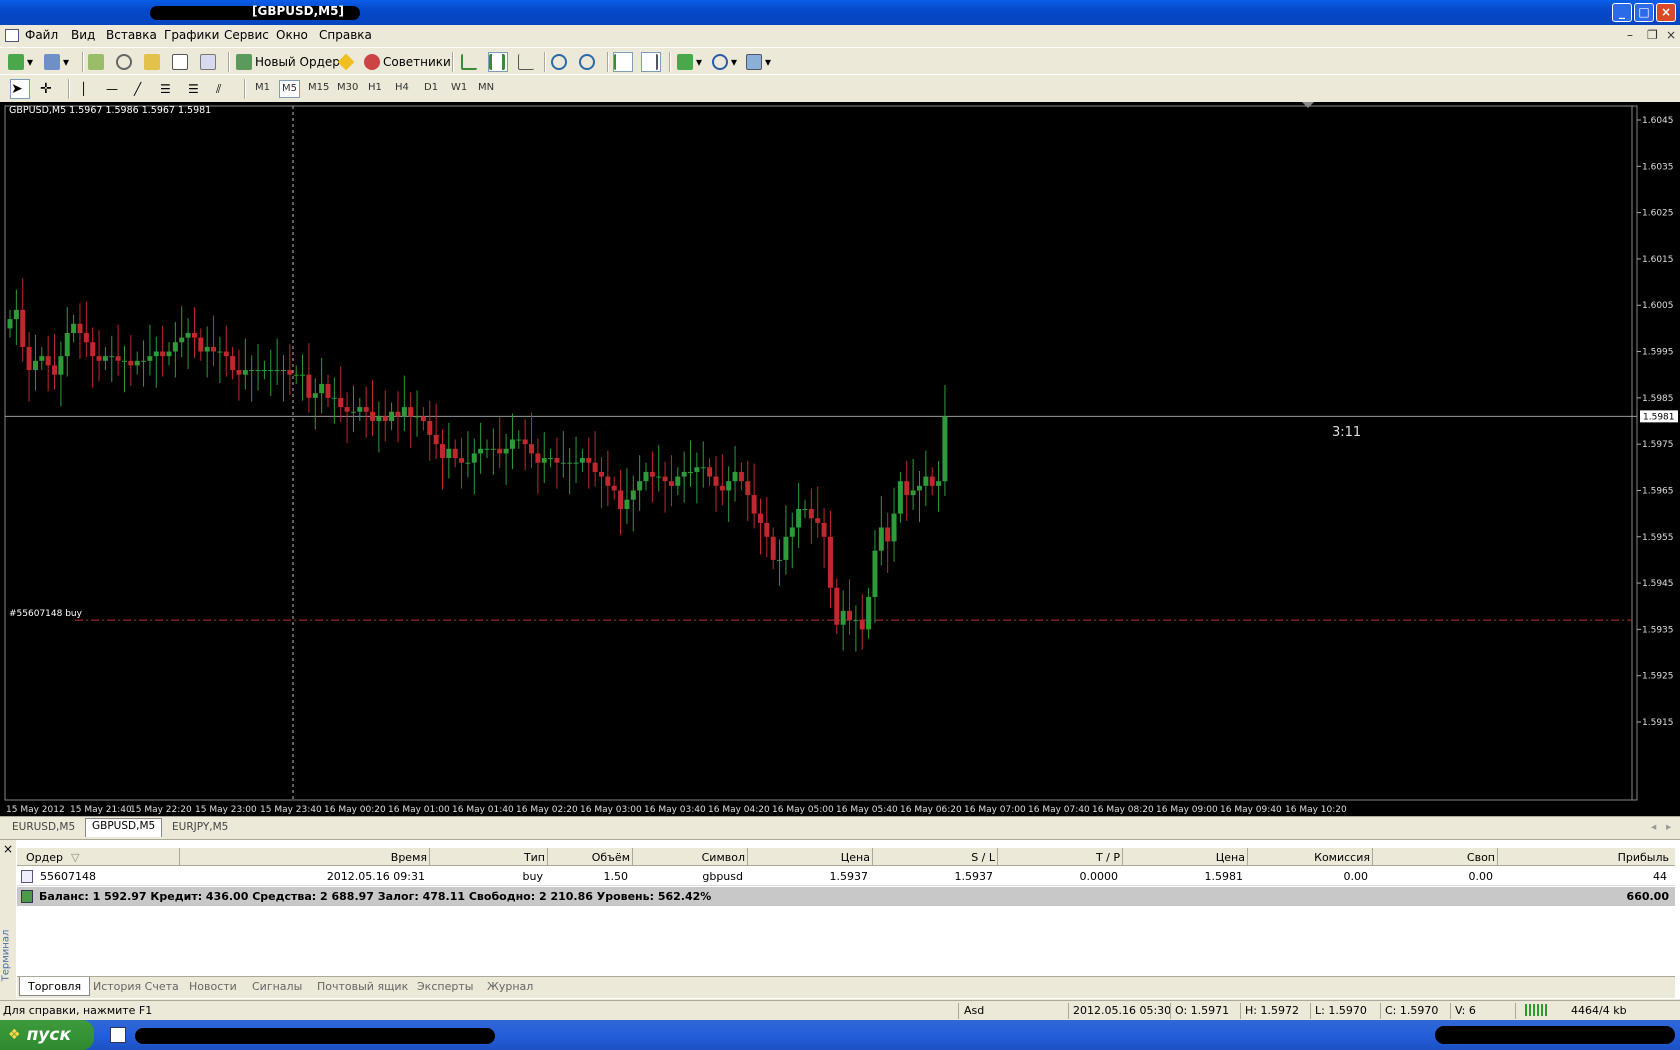 The width and height of the screenshot is (1680, 1050). Describe the element at coordinates (840, 12) in the screenshot. I see `title-bar: [GBPUSD,M5] _ □ ×` at that location.